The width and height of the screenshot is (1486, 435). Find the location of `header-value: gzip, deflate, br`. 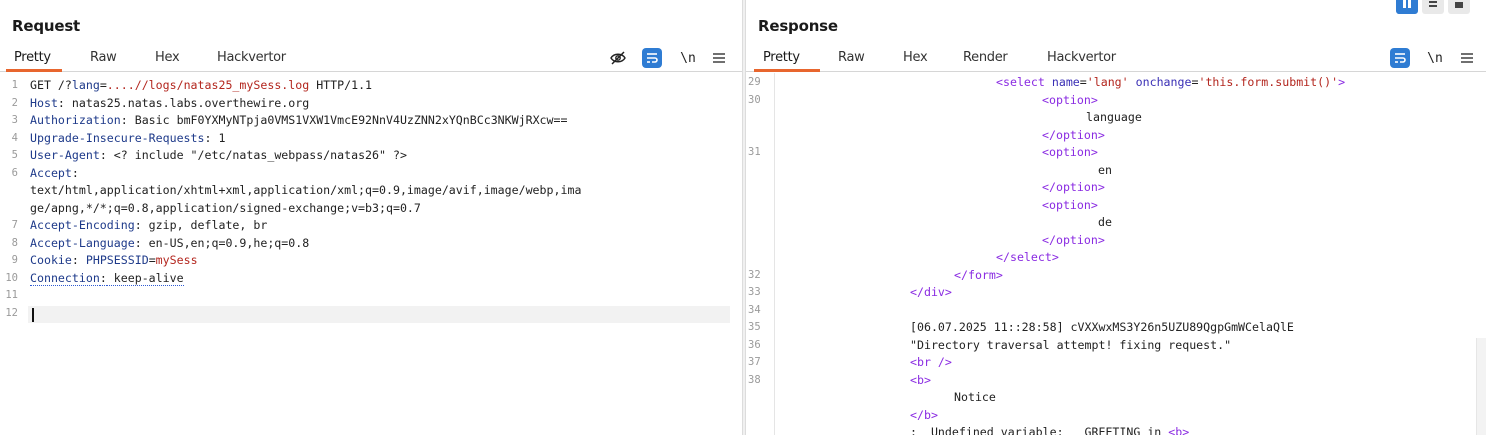

header-value: gzip, deflate, br is located at coordinates (204, 225).